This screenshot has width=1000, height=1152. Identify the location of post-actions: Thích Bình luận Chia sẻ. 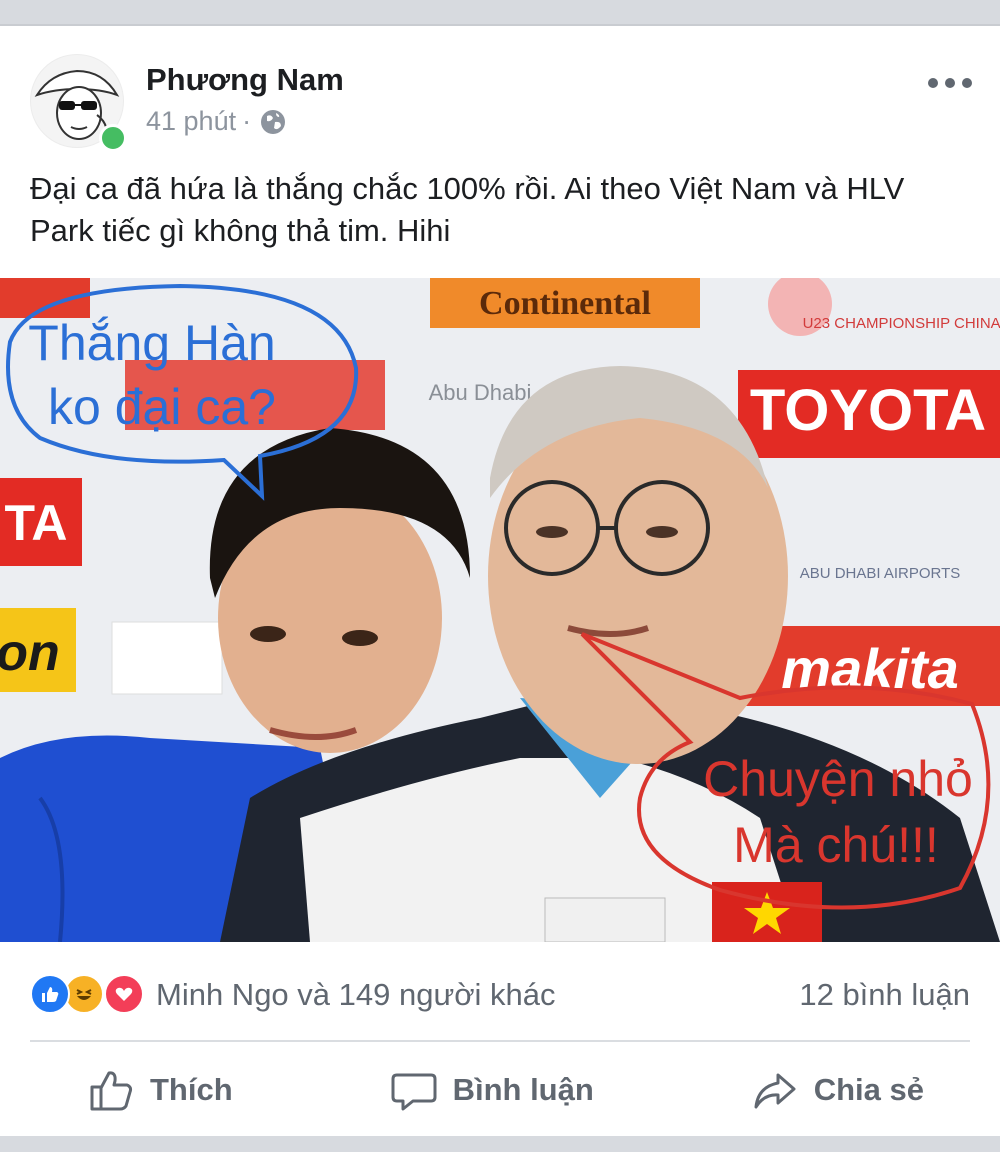
(500, 1090).